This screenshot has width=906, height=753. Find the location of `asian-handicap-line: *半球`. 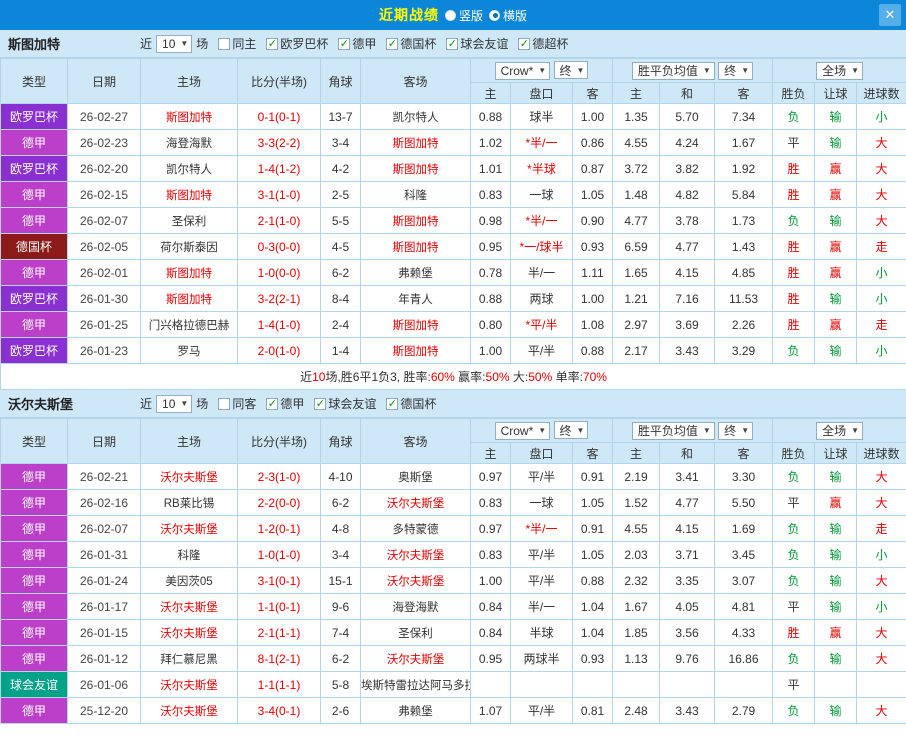

asian-handicap-line: *半球 is located at coordinates (541, 168).